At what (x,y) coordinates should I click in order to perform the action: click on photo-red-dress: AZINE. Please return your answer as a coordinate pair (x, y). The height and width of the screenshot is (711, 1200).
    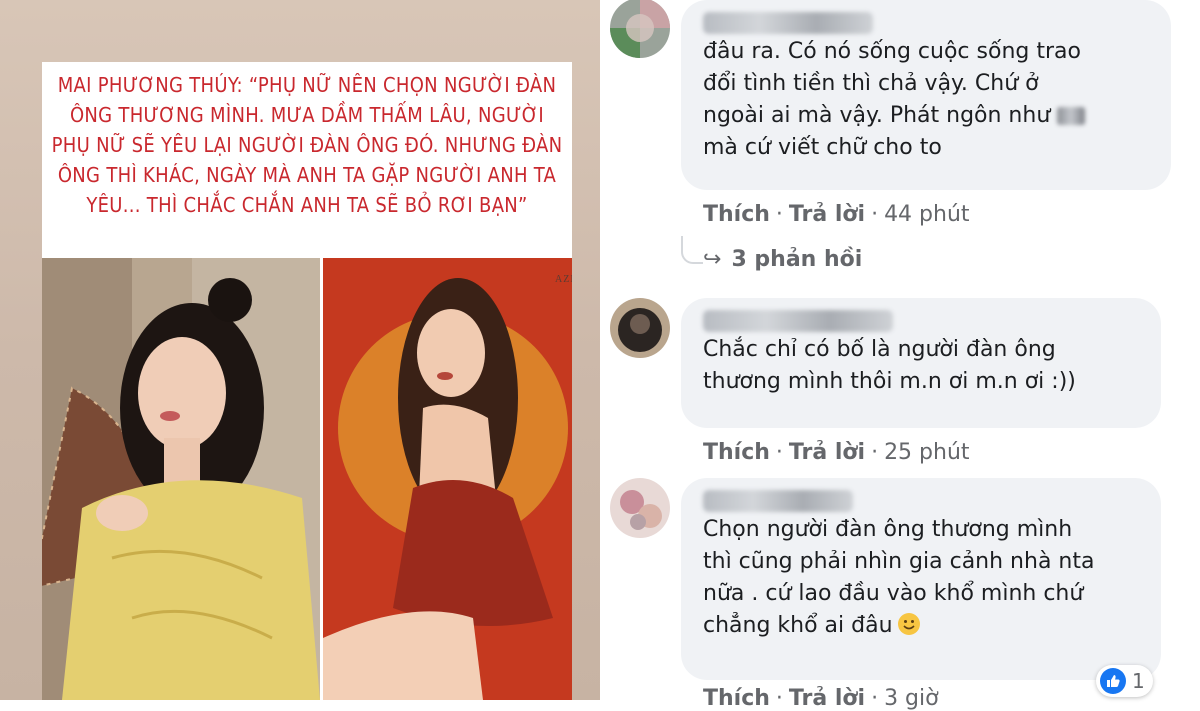
    Looking at the image, I should click on (447, 479).